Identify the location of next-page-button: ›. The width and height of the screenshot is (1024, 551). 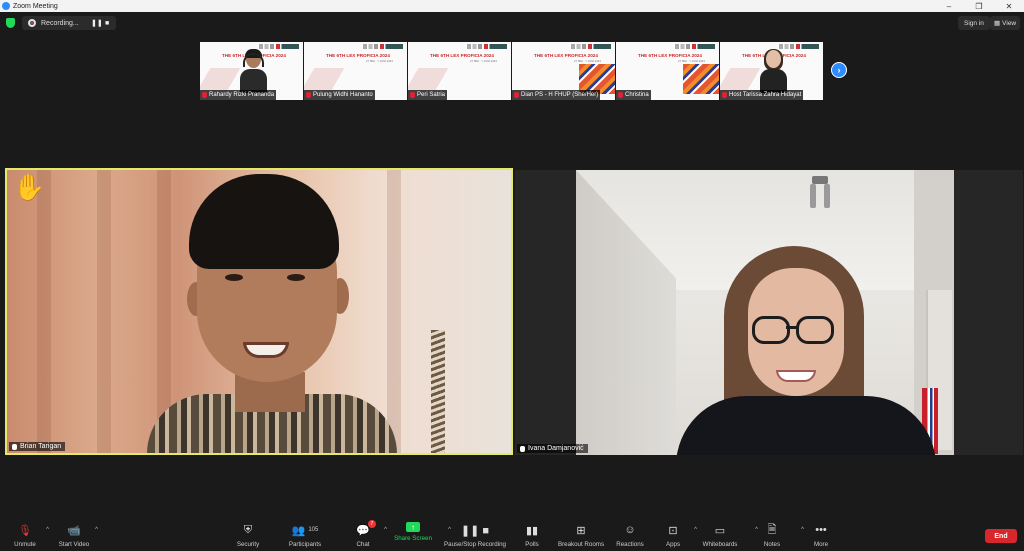
(839, 70).